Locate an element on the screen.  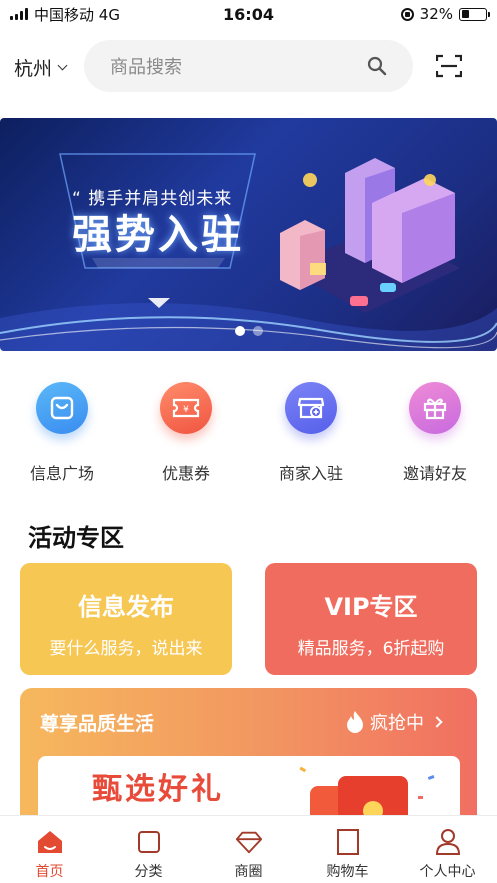
cart-icon is located at coordinates (348, 842).